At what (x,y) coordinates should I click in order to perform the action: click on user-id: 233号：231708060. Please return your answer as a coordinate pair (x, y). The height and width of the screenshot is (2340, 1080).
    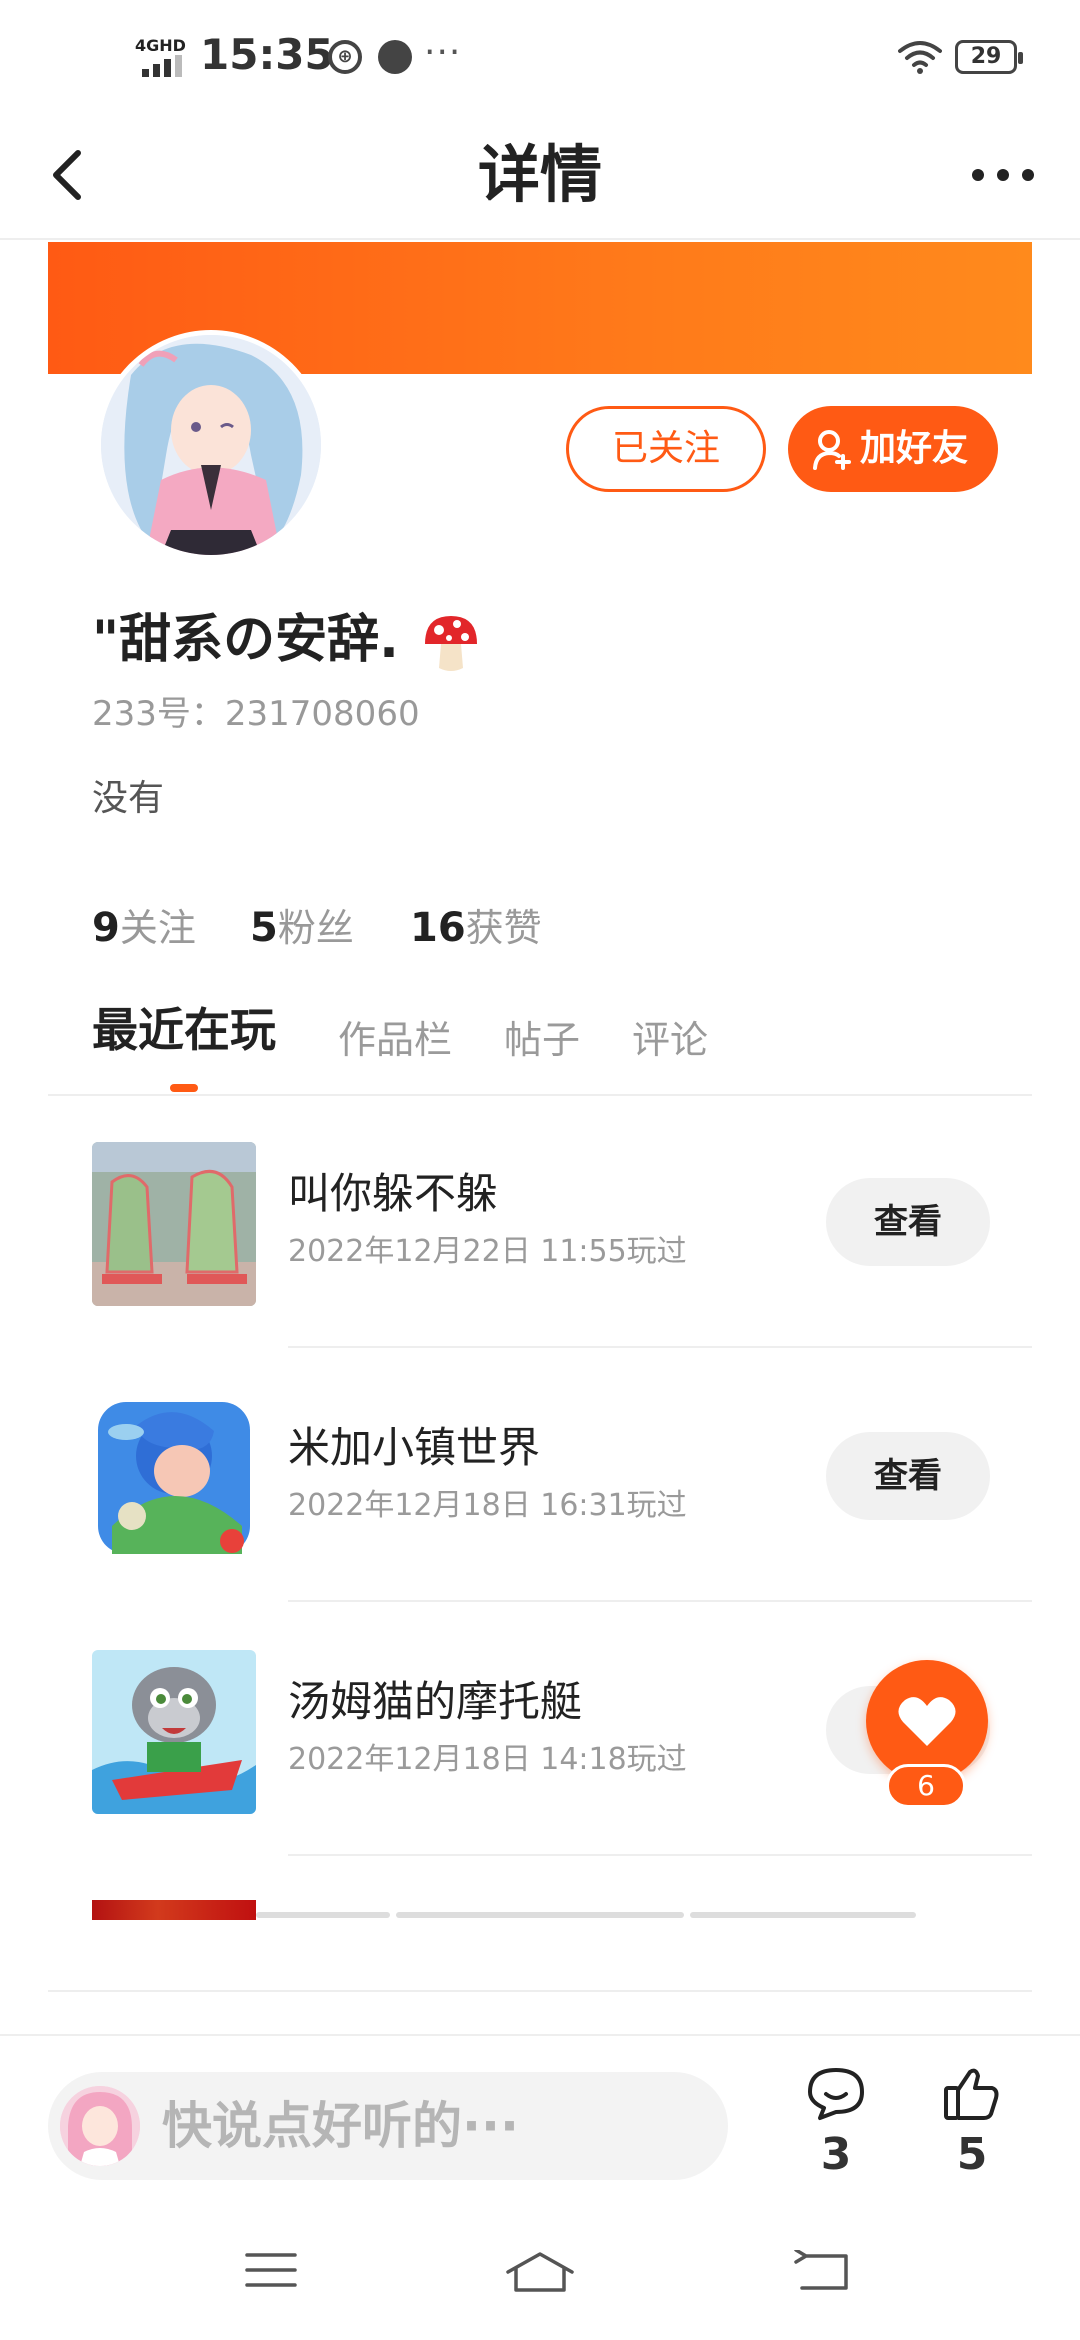
    Looking at the image, I should click on (256, 714).